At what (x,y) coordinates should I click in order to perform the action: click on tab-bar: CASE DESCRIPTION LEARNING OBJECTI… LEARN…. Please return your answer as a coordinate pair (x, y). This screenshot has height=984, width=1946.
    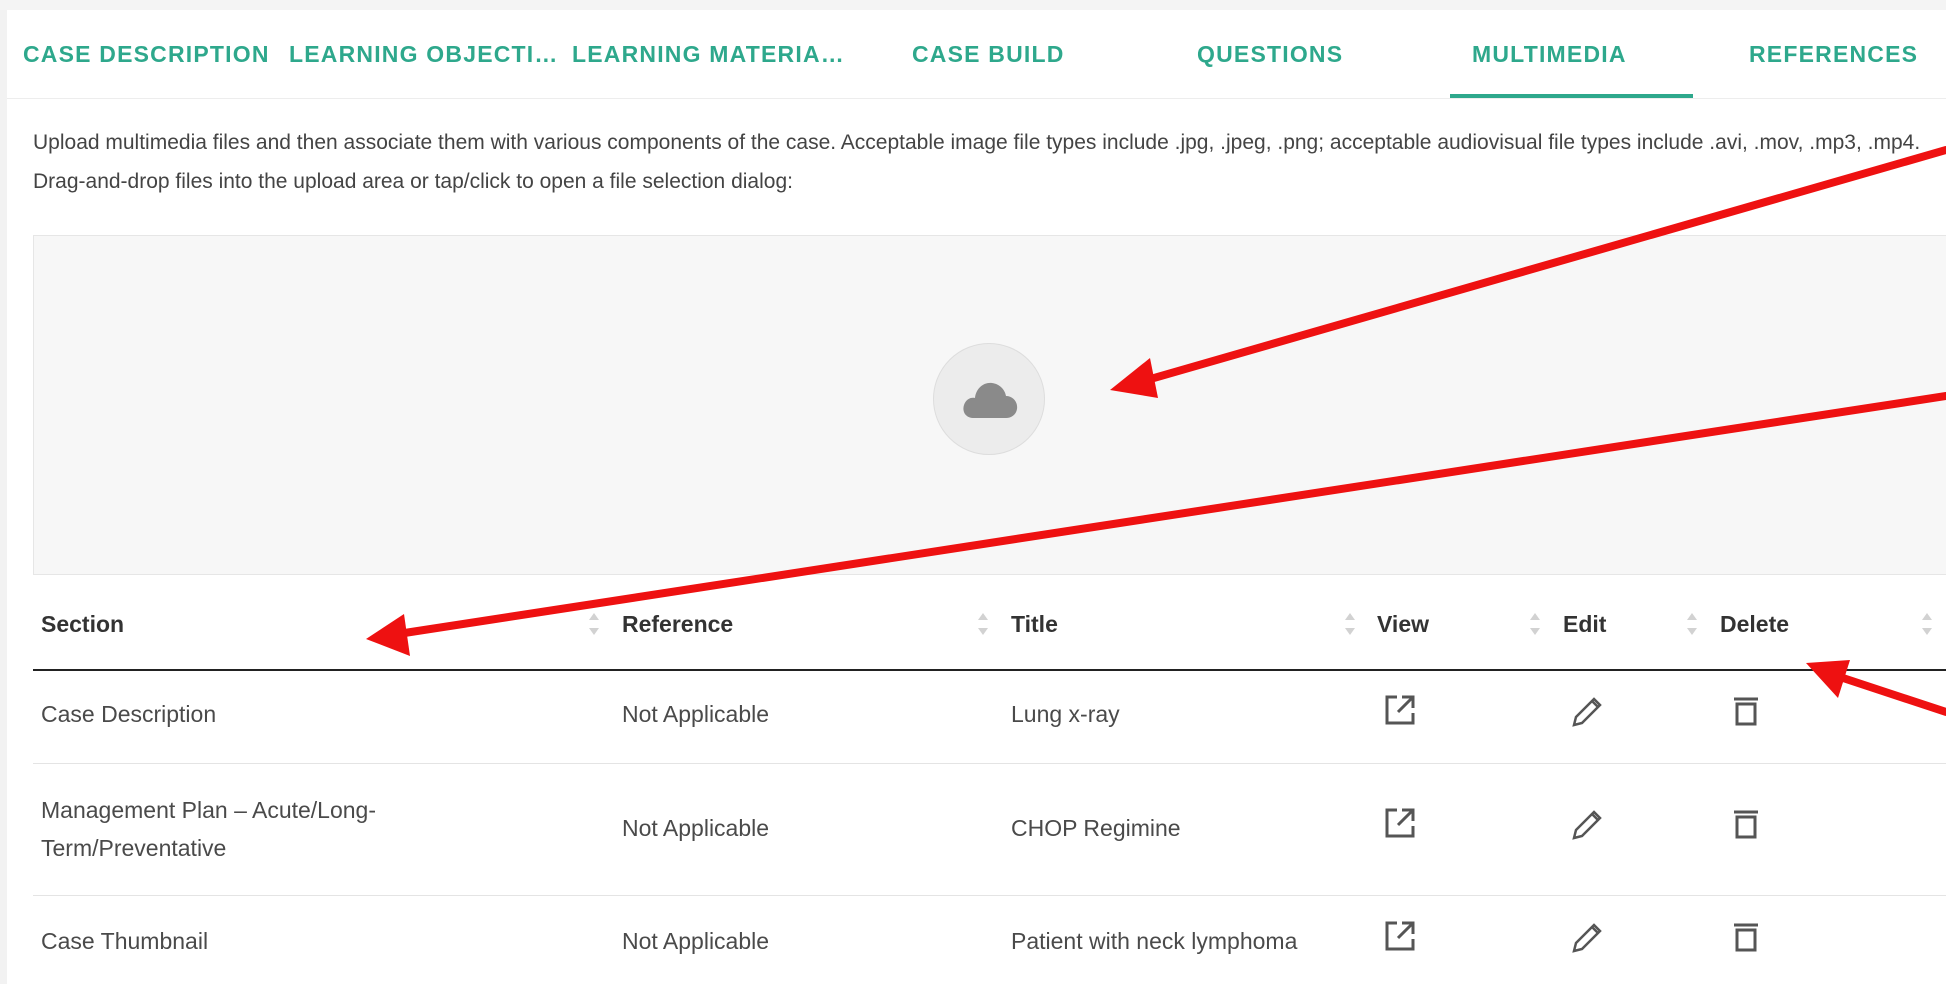
    Looking at the image, I should click on (976, 54).